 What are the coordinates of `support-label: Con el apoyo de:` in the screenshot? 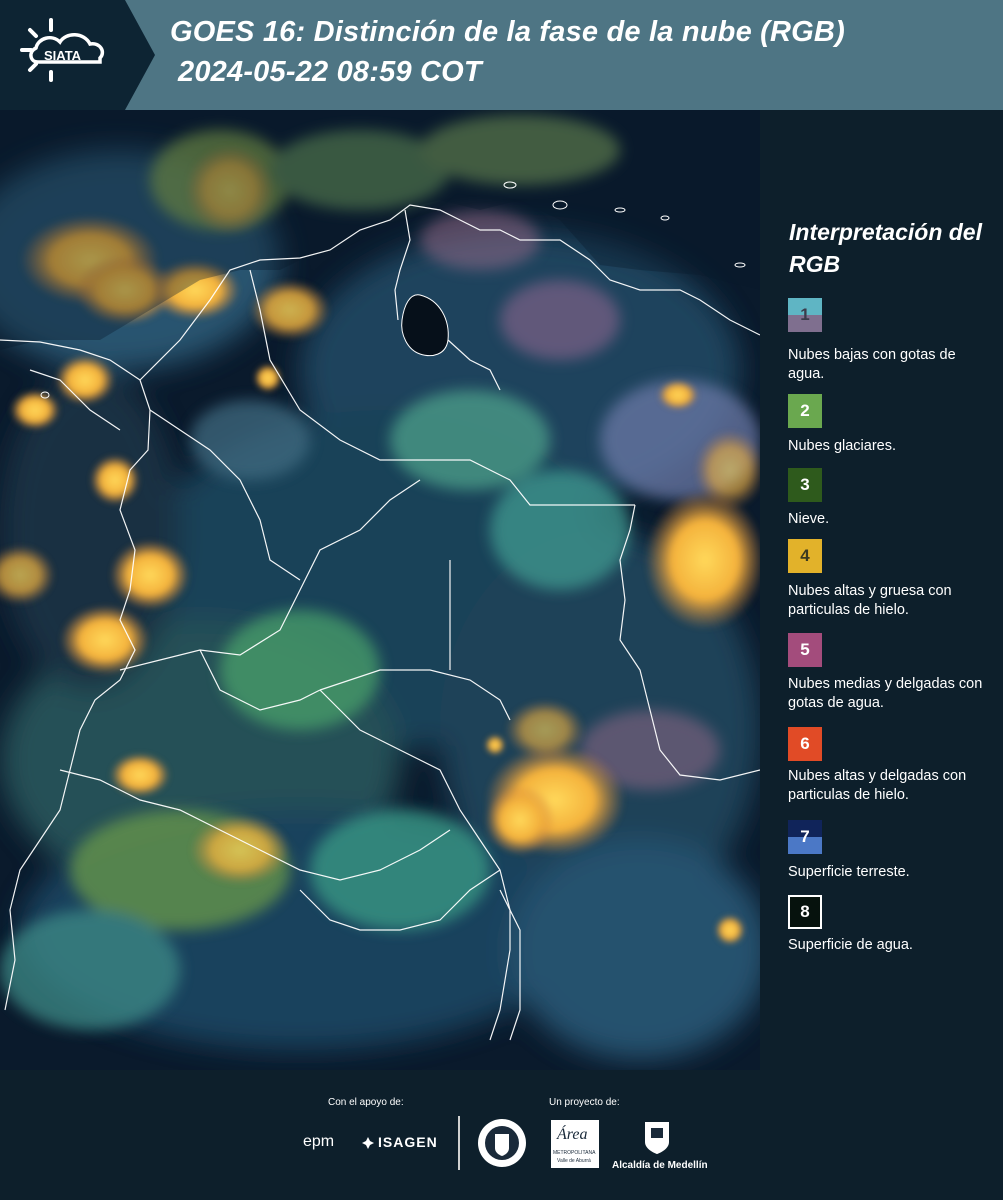 It's located at (366, 1102).